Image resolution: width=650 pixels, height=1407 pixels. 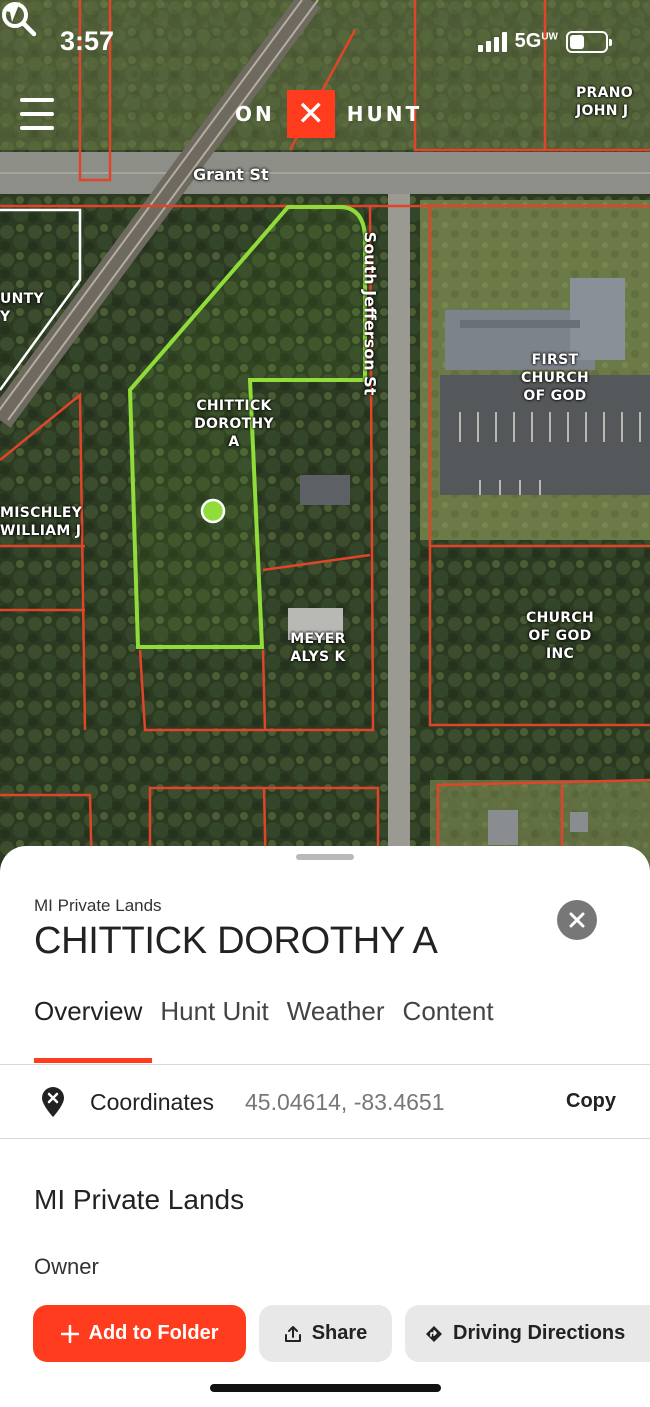 I want to click on search-icon, so click(x=19, y=19).